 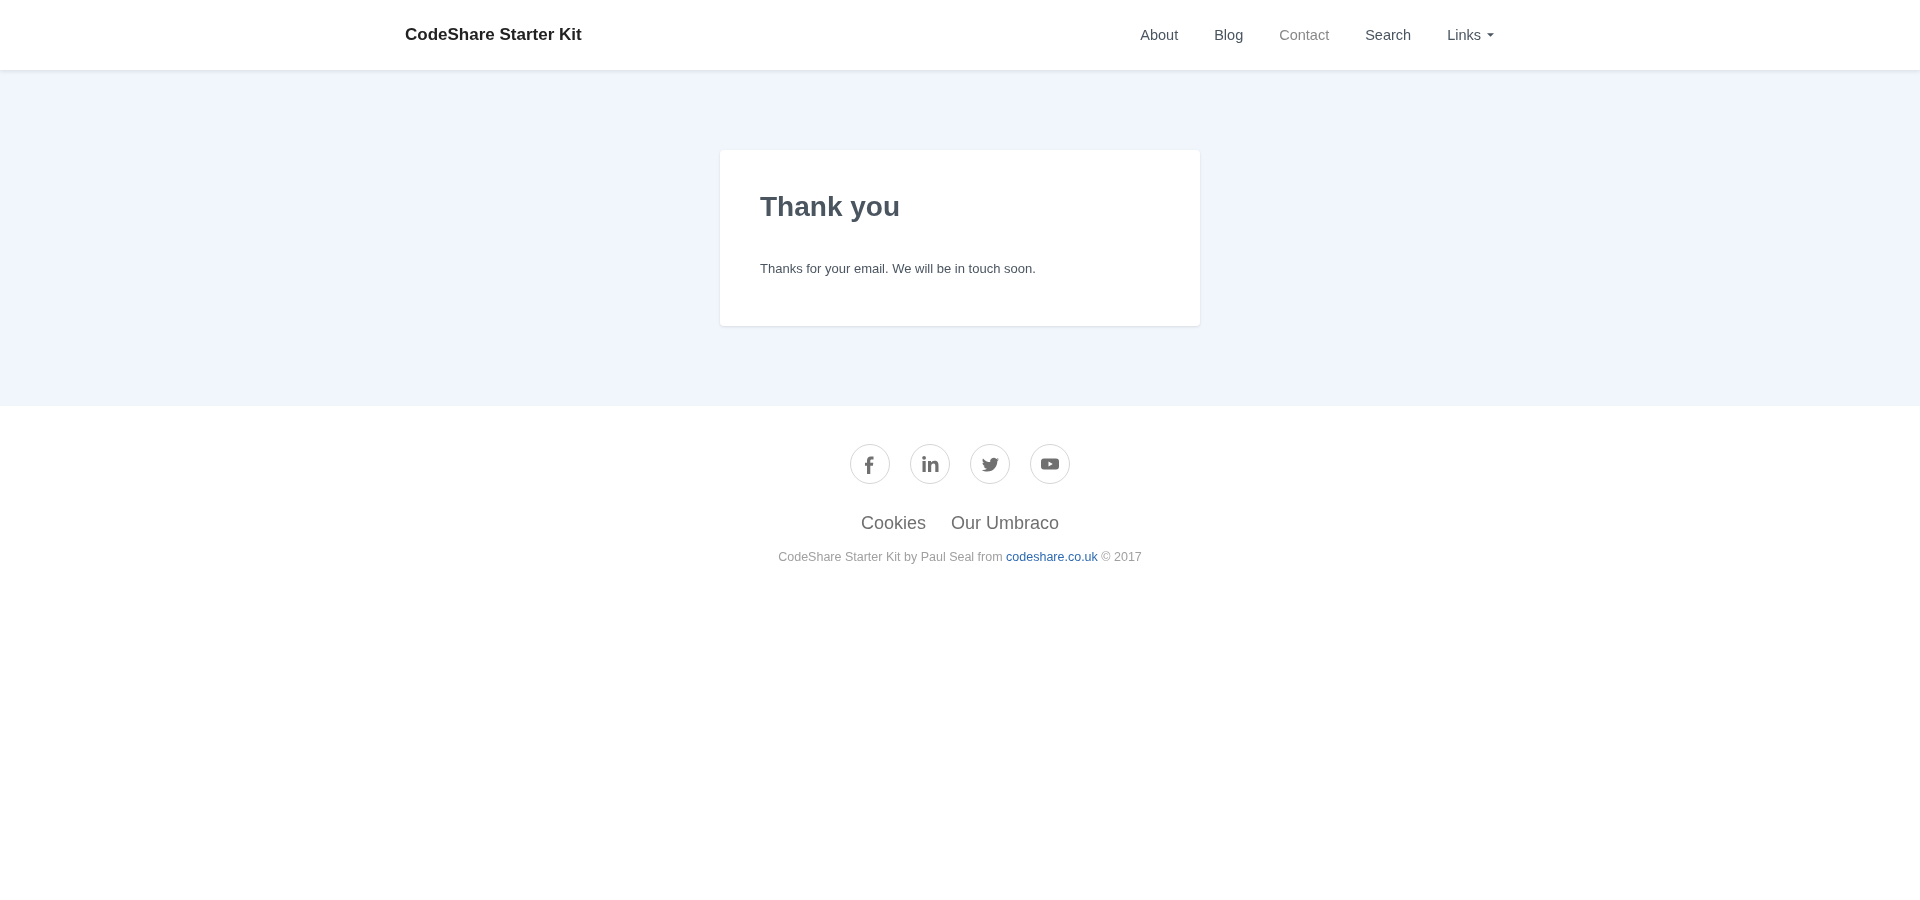 I want to click on nav-link: Contact, so click(x=1304, y=35).